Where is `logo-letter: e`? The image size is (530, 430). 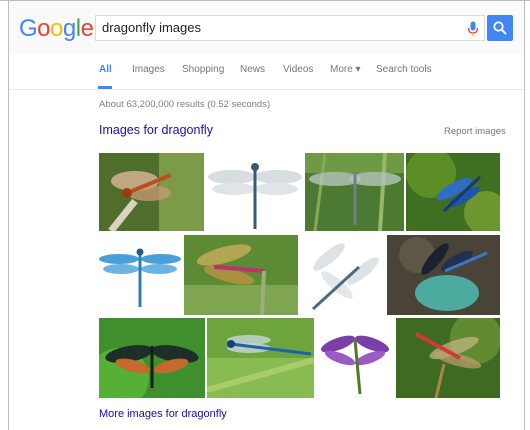
logo-letter: e is located at coordinates (87, 28).